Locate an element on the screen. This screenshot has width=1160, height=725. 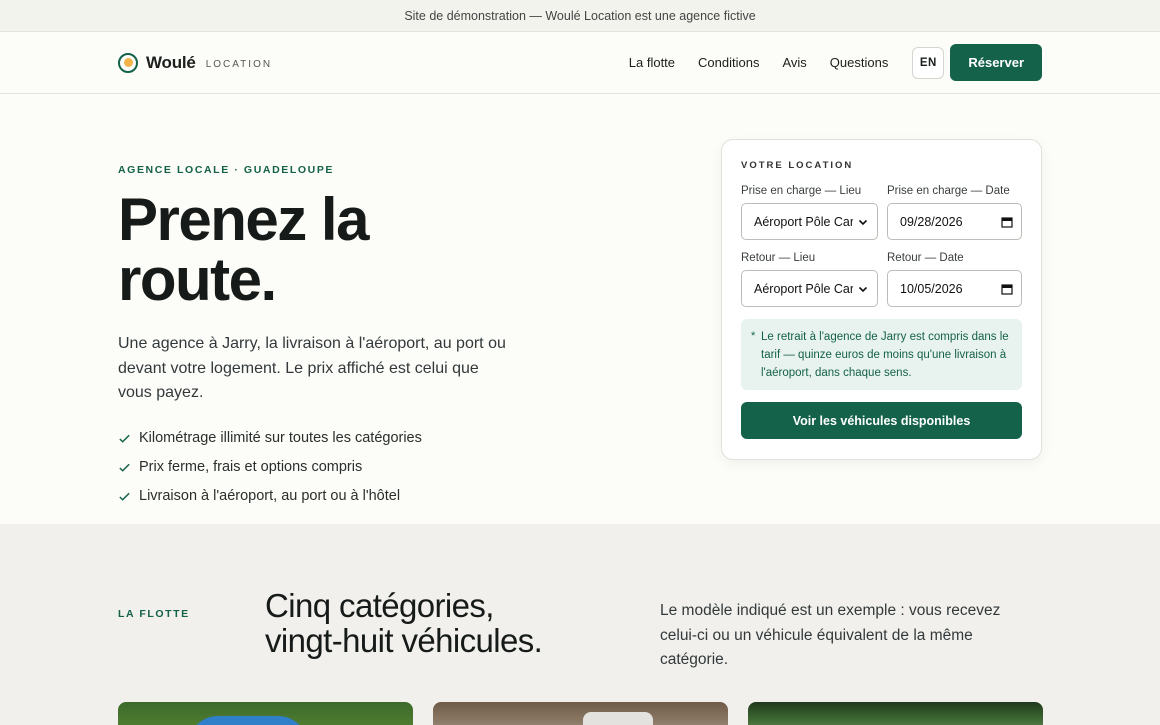
return-date-label: Retour — Date is located at coordinates (925, 258).